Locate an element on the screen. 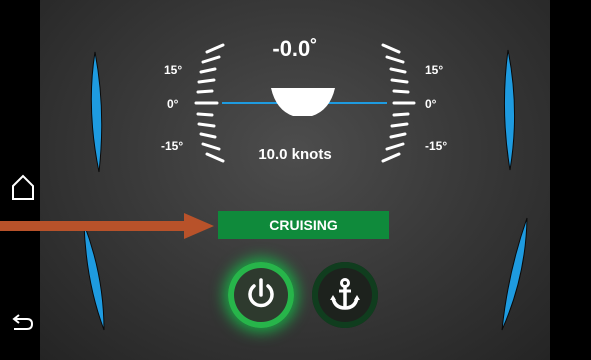  home-icon is located at coordinates (23, 187).